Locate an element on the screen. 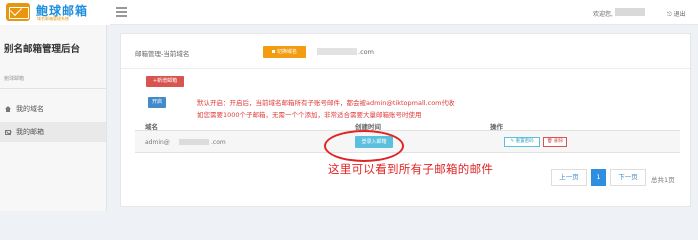  domain-redacted is located at coordinates (337, 51).